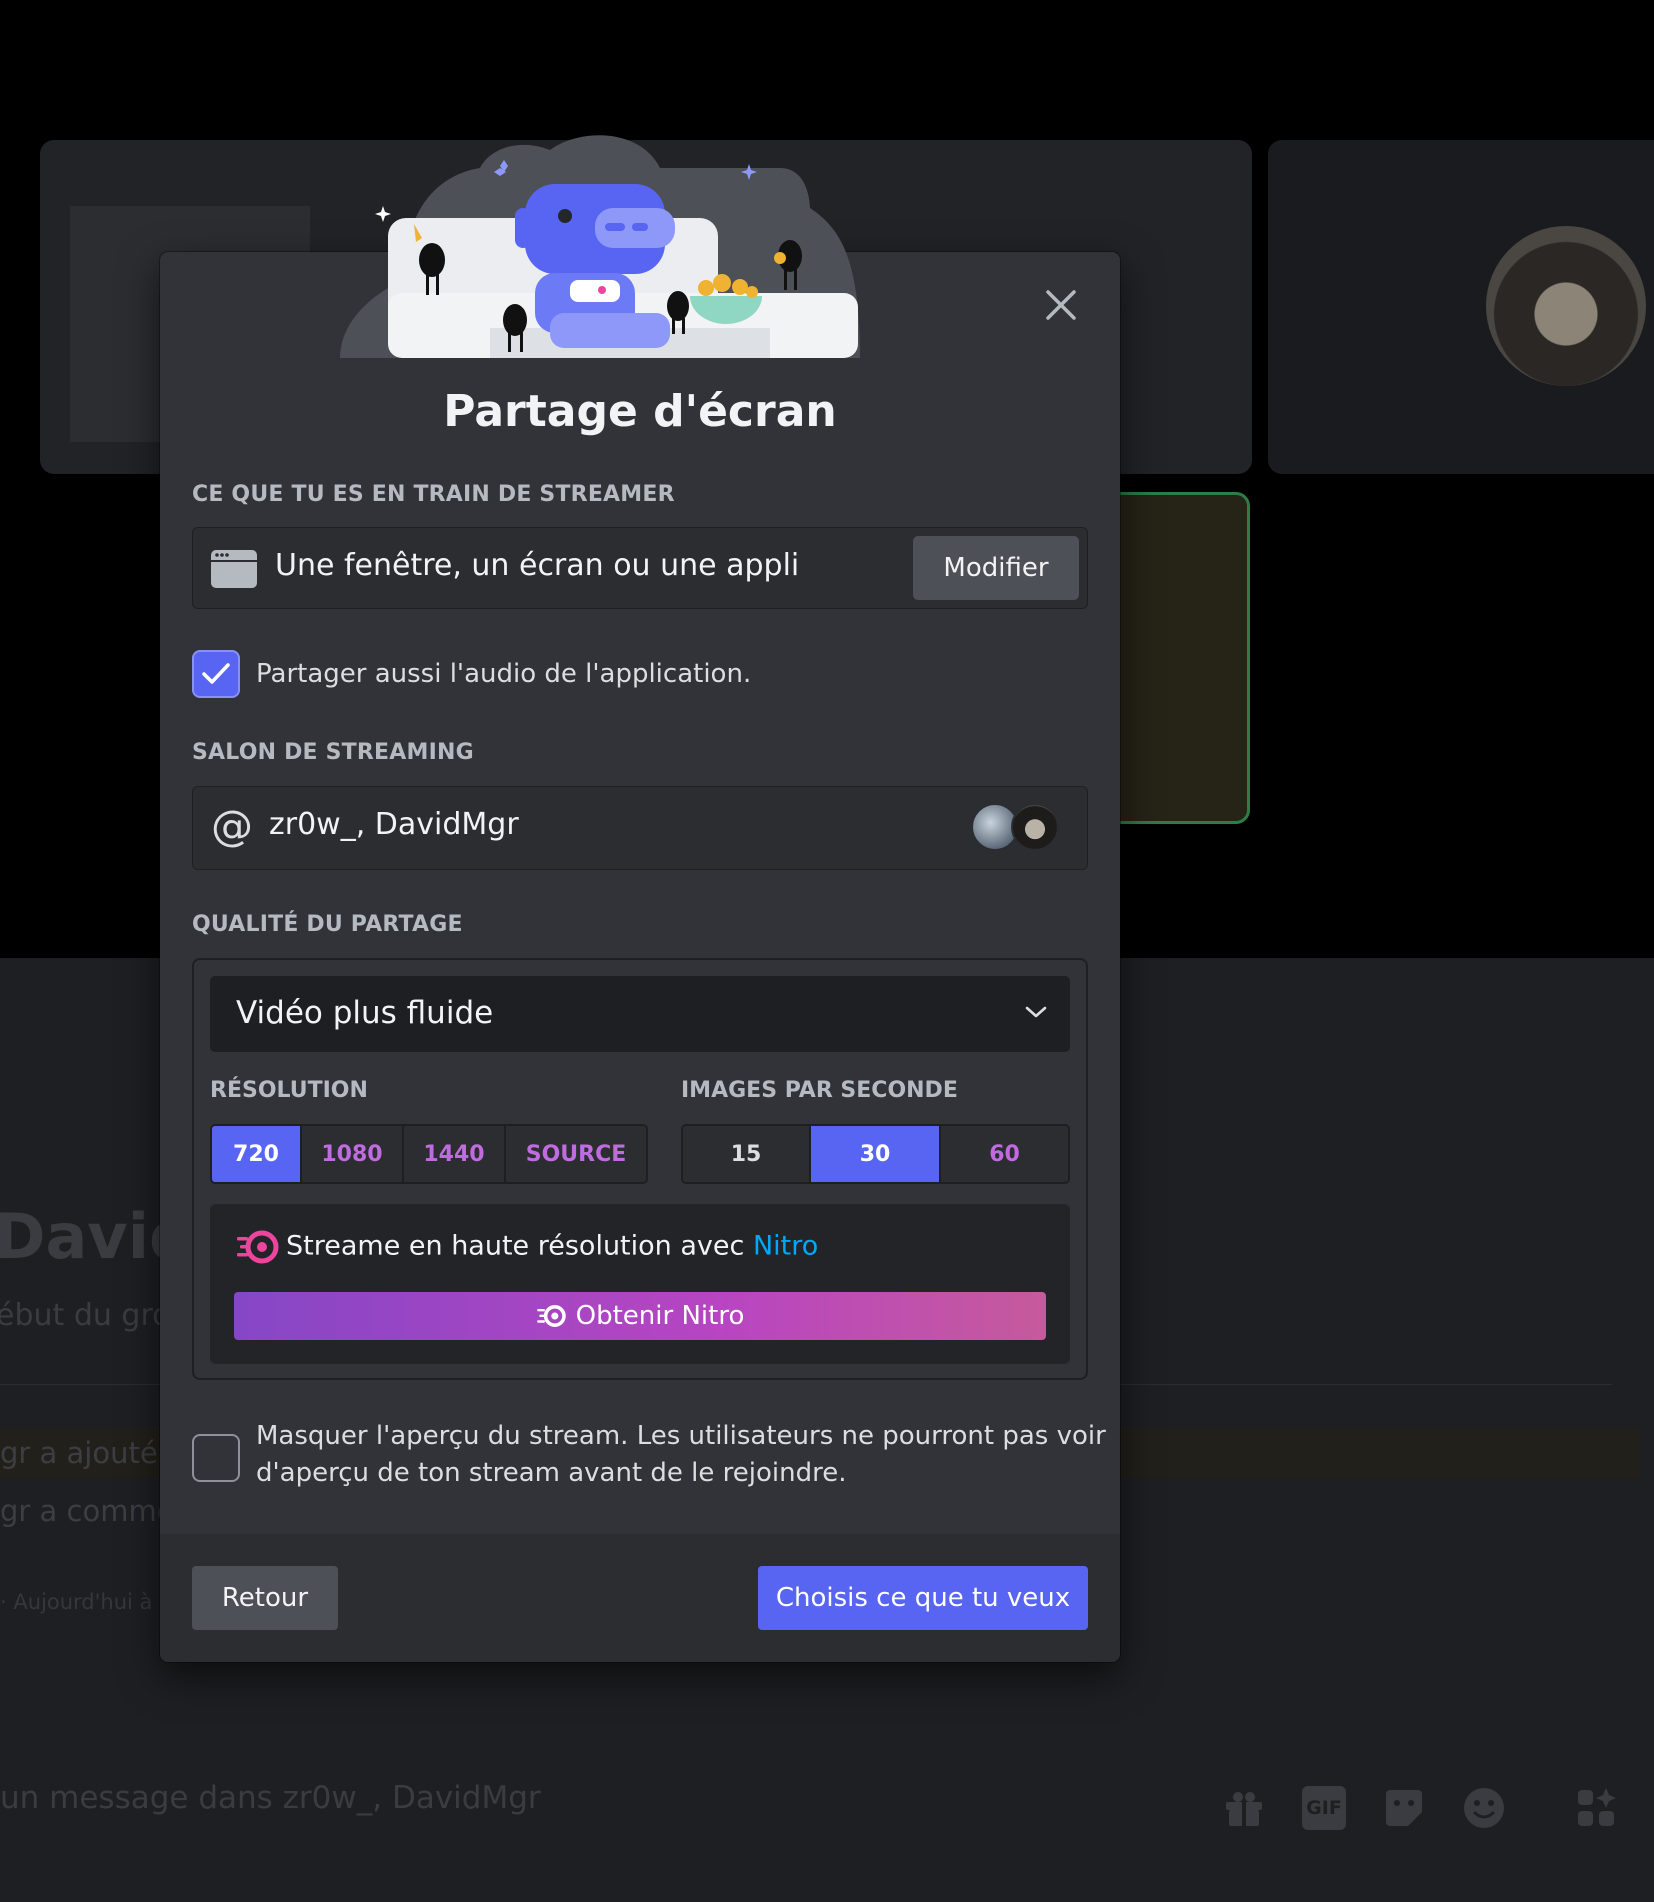  I want to click on emoji-icon, so click(1484, 1808).